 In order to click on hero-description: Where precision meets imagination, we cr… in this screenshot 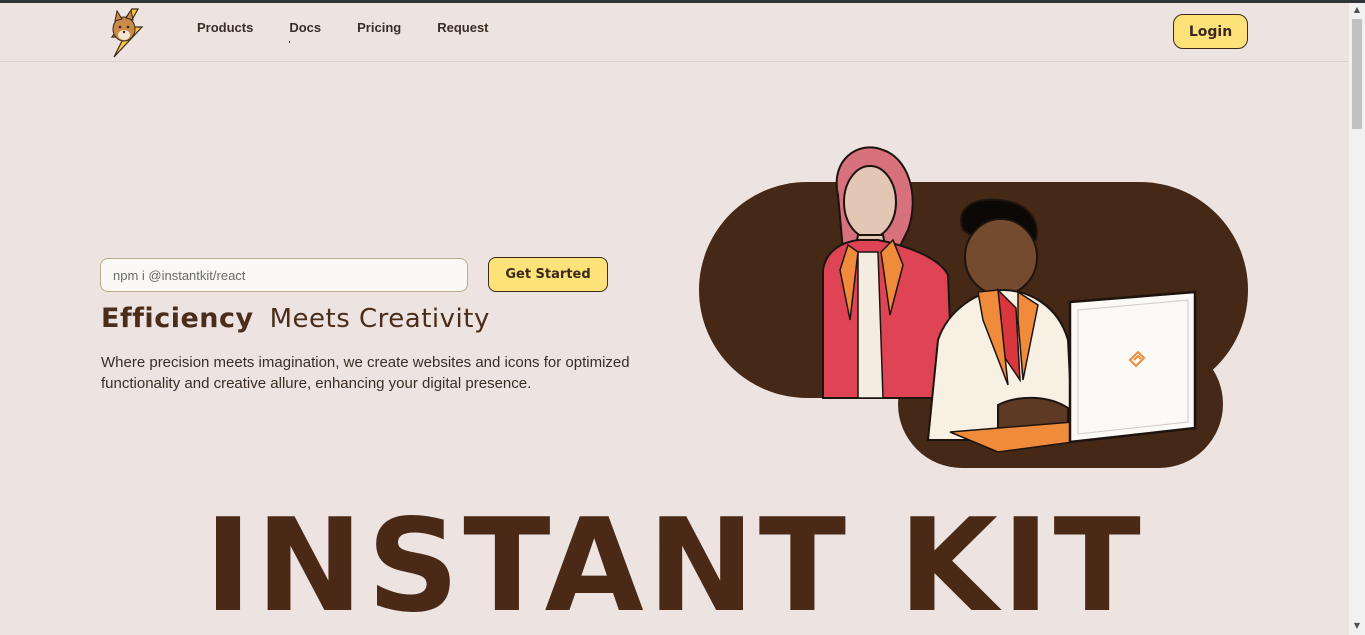, I will do `click(365, 373)`.